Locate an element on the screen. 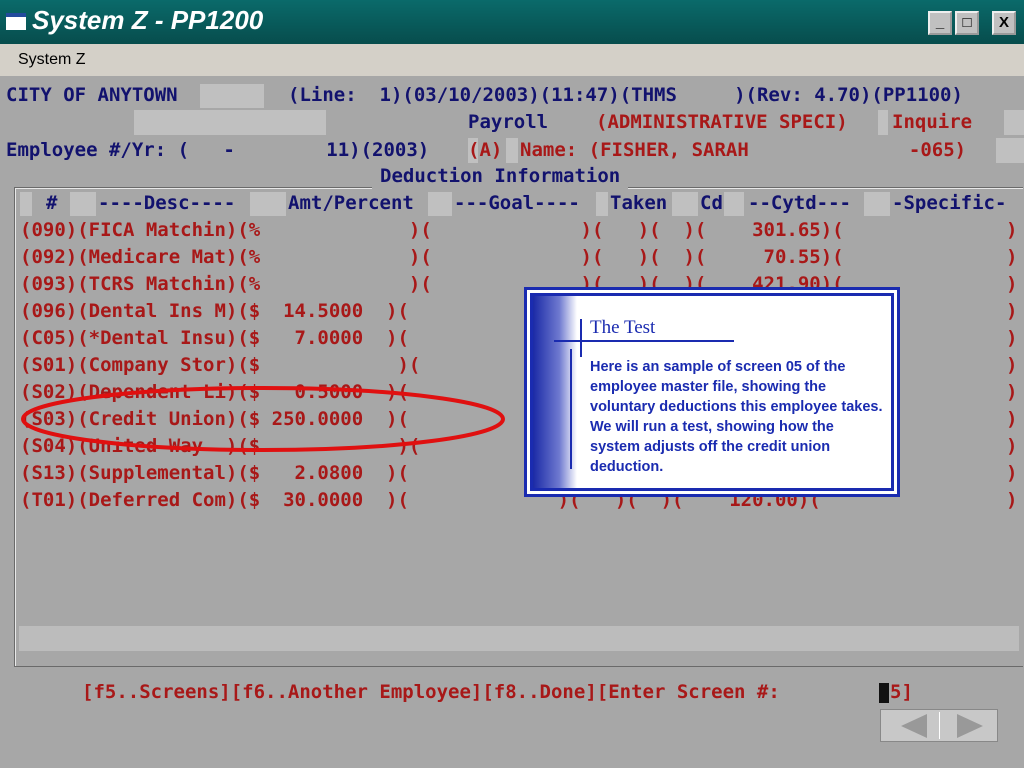  position-field: (ADMINISTRATIVE SPECI) is located at coordinates (722, 122).